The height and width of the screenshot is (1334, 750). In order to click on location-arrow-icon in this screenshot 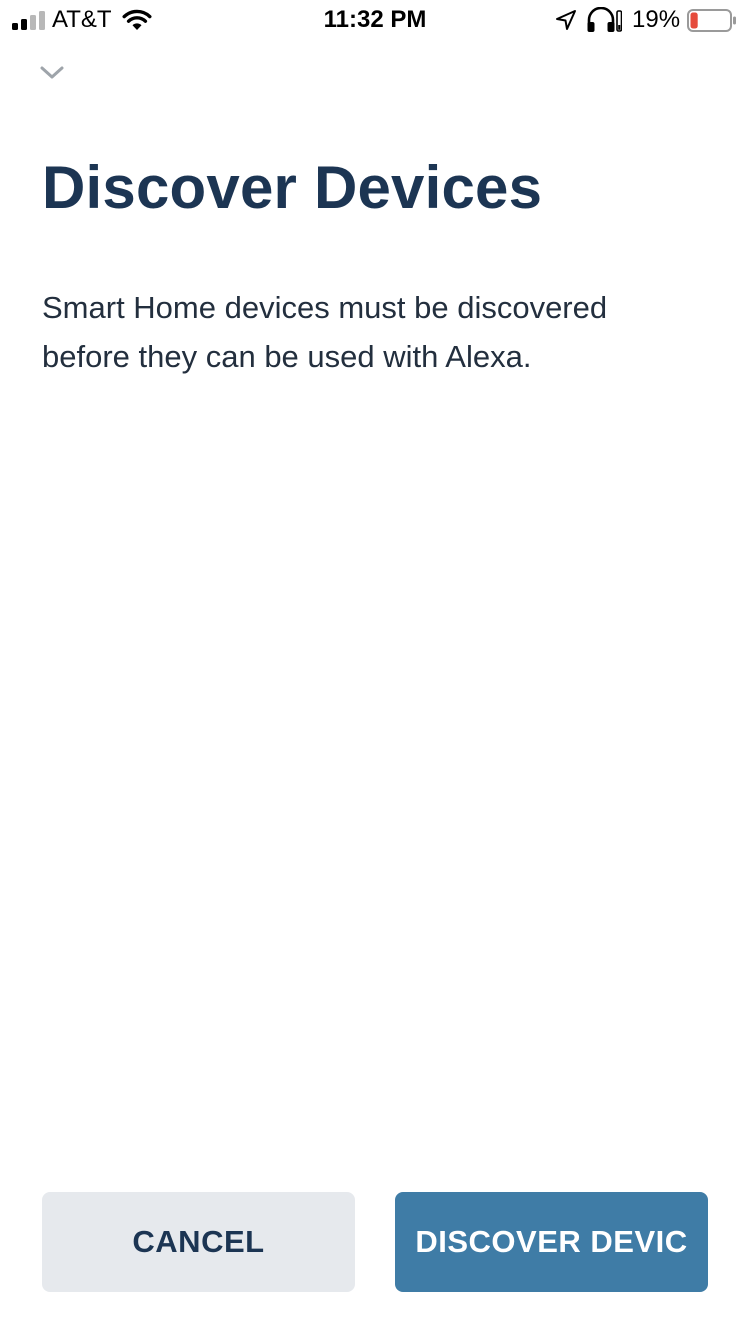, I will do `click(566, 20)`.